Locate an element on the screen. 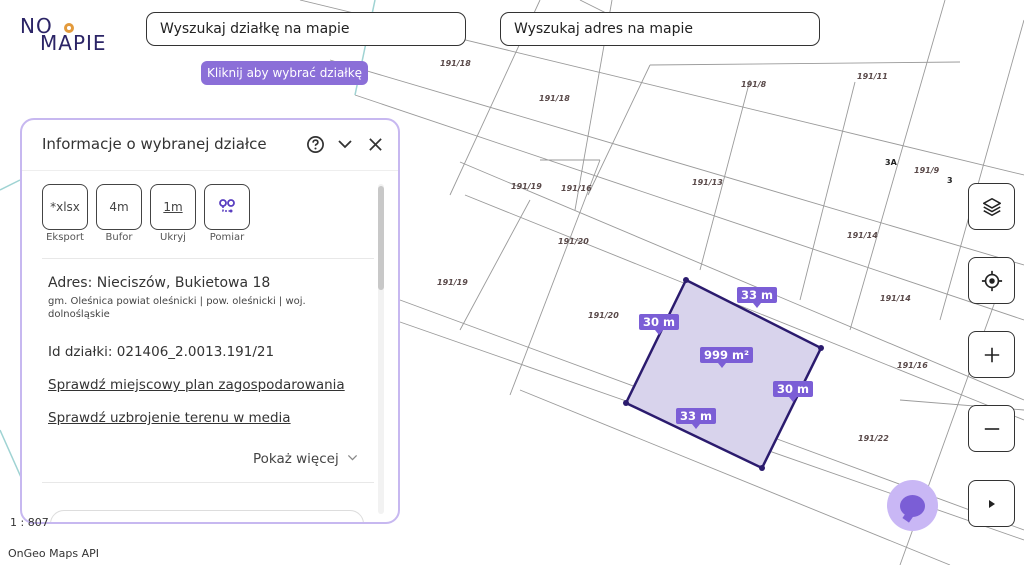 This screenshot has height=565, width=1024. road-line is located at coordinates (10, 185).